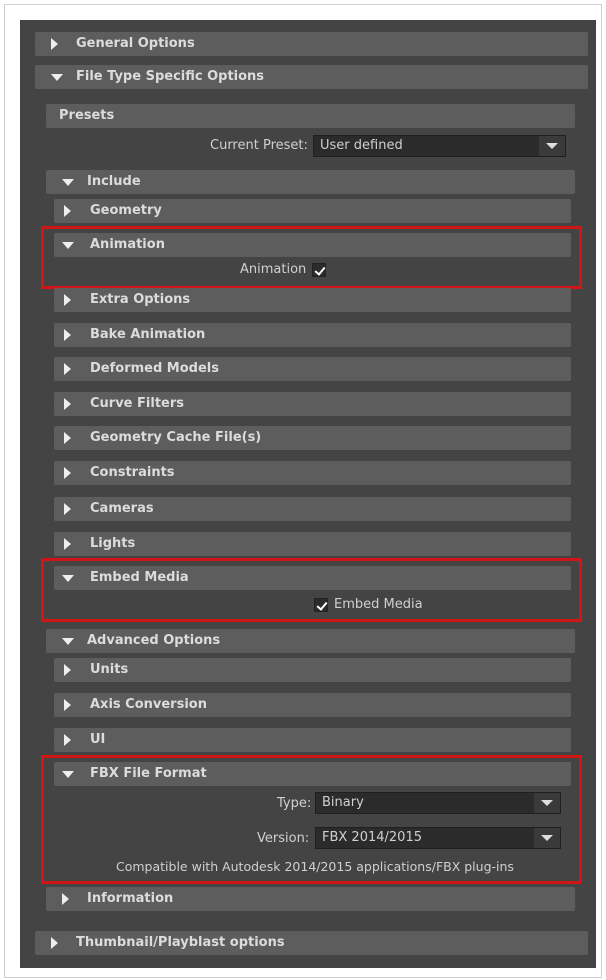 Image resolution: width=606 pixels, height=980 pixels. I want to click on current-preset-label: Current Preset:, so click(259, 145).